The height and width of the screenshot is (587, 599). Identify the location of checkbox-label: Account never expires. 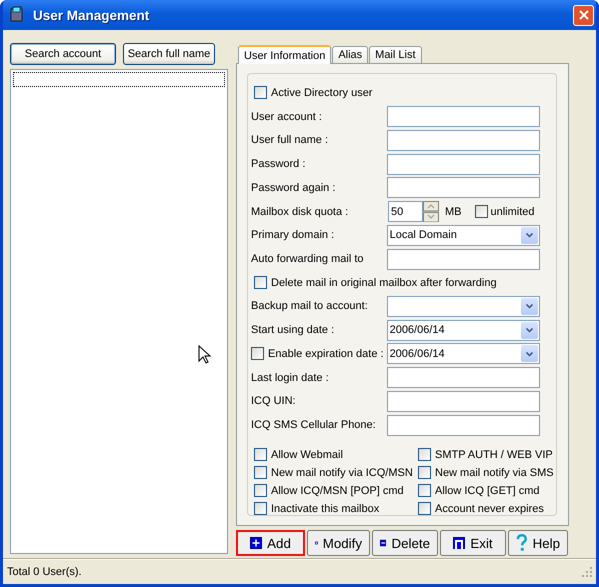
(489, 508).